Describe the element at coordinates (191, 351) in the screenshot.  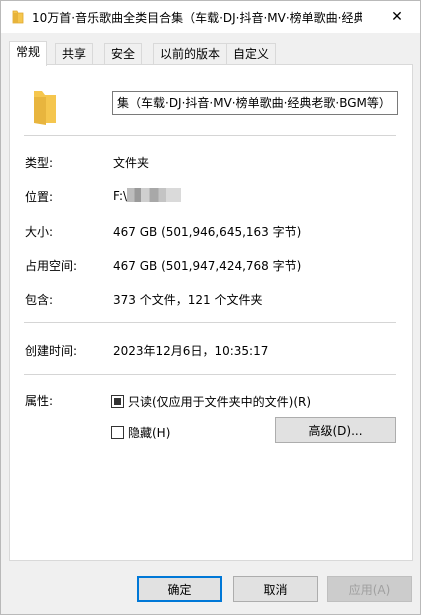
I see `created-value: 2023年12月6日，10:35:17` at that location.